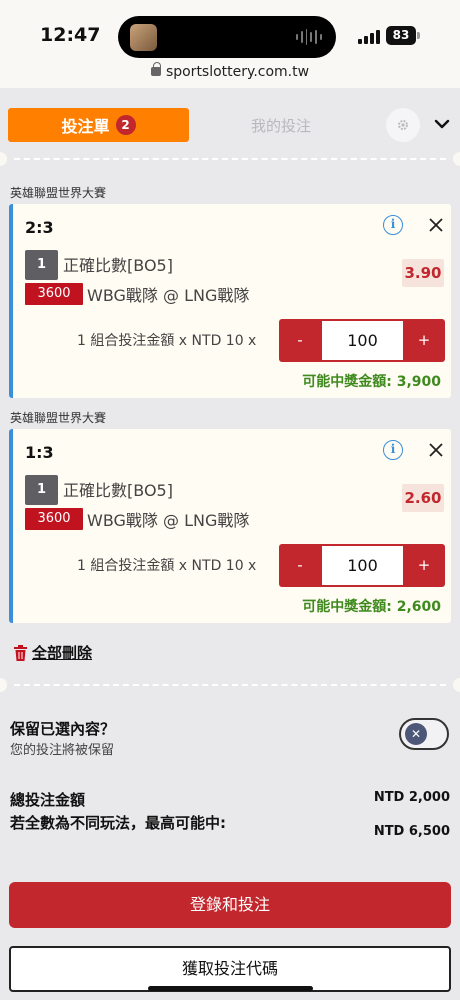 This screenshot has width=460, height=1000. Describe the element at coordinates (125, 125) in the screenshot. I see `bet-count-badge: 2` at that location.